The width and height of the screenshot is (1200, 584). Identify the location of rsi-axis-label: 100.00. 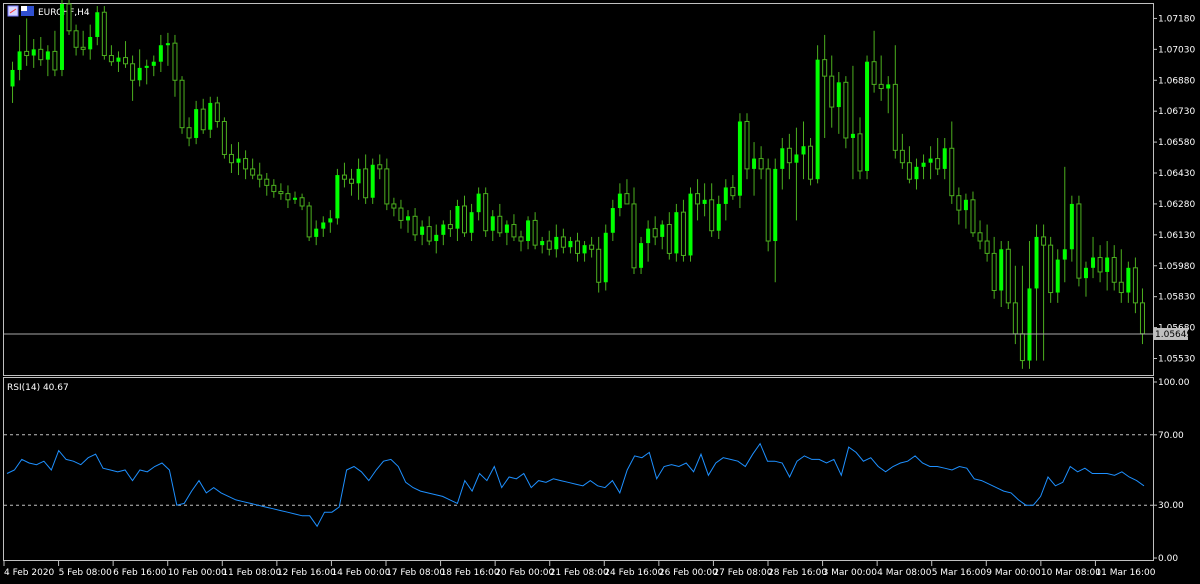
(1174, 383).